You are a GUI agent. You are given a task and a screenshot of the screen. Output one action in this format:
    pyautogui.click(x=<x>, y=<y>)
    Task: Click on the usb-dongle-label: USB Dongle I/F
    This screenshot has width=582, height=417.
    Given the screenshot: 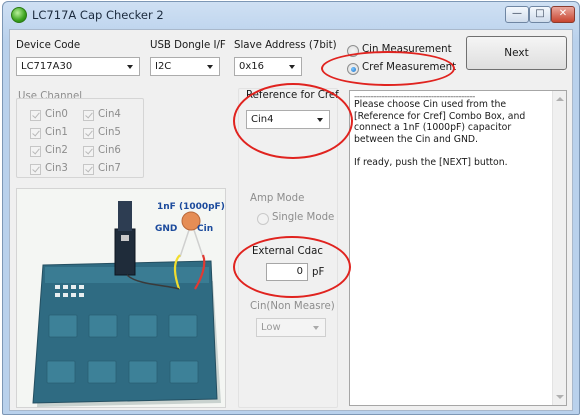 What is the action you would take?
    pyautogui.click(x=188, y=45)
    